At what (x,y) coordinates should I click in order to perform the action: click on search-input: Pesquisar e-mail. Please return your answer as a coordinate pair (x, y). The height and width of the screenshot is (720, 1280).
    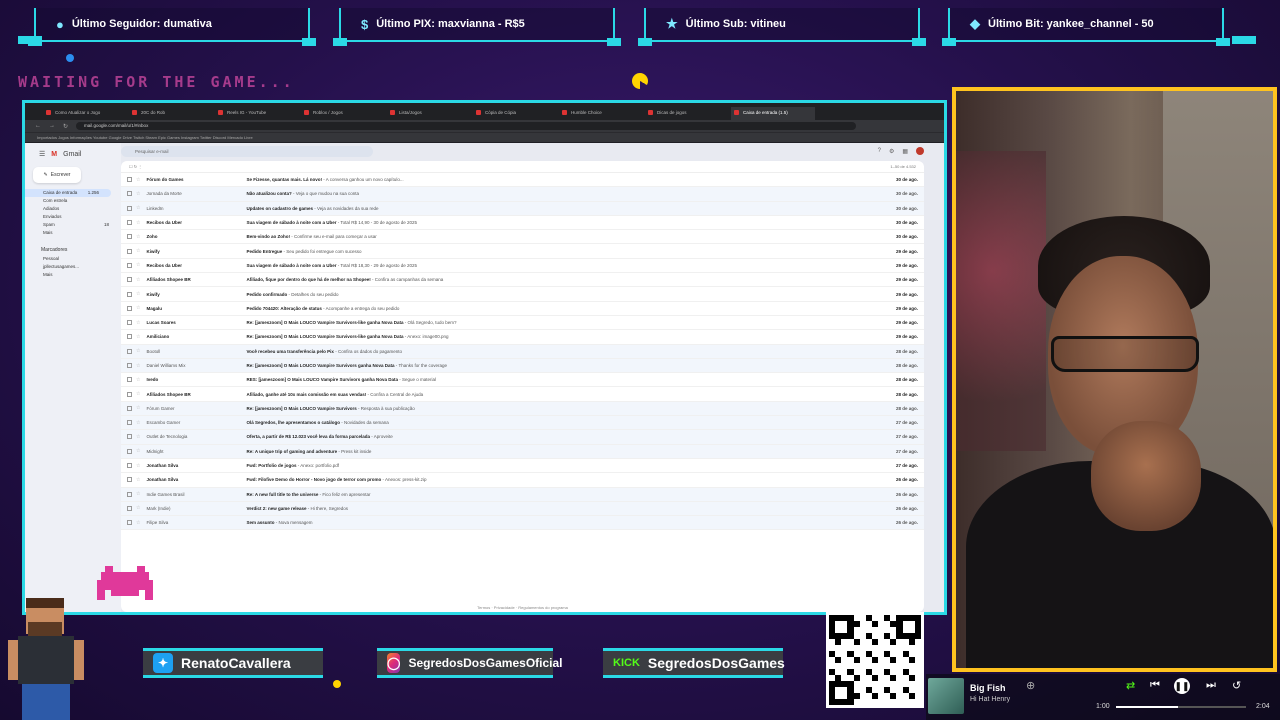
    Looking at the image, I should click on (247, 151).